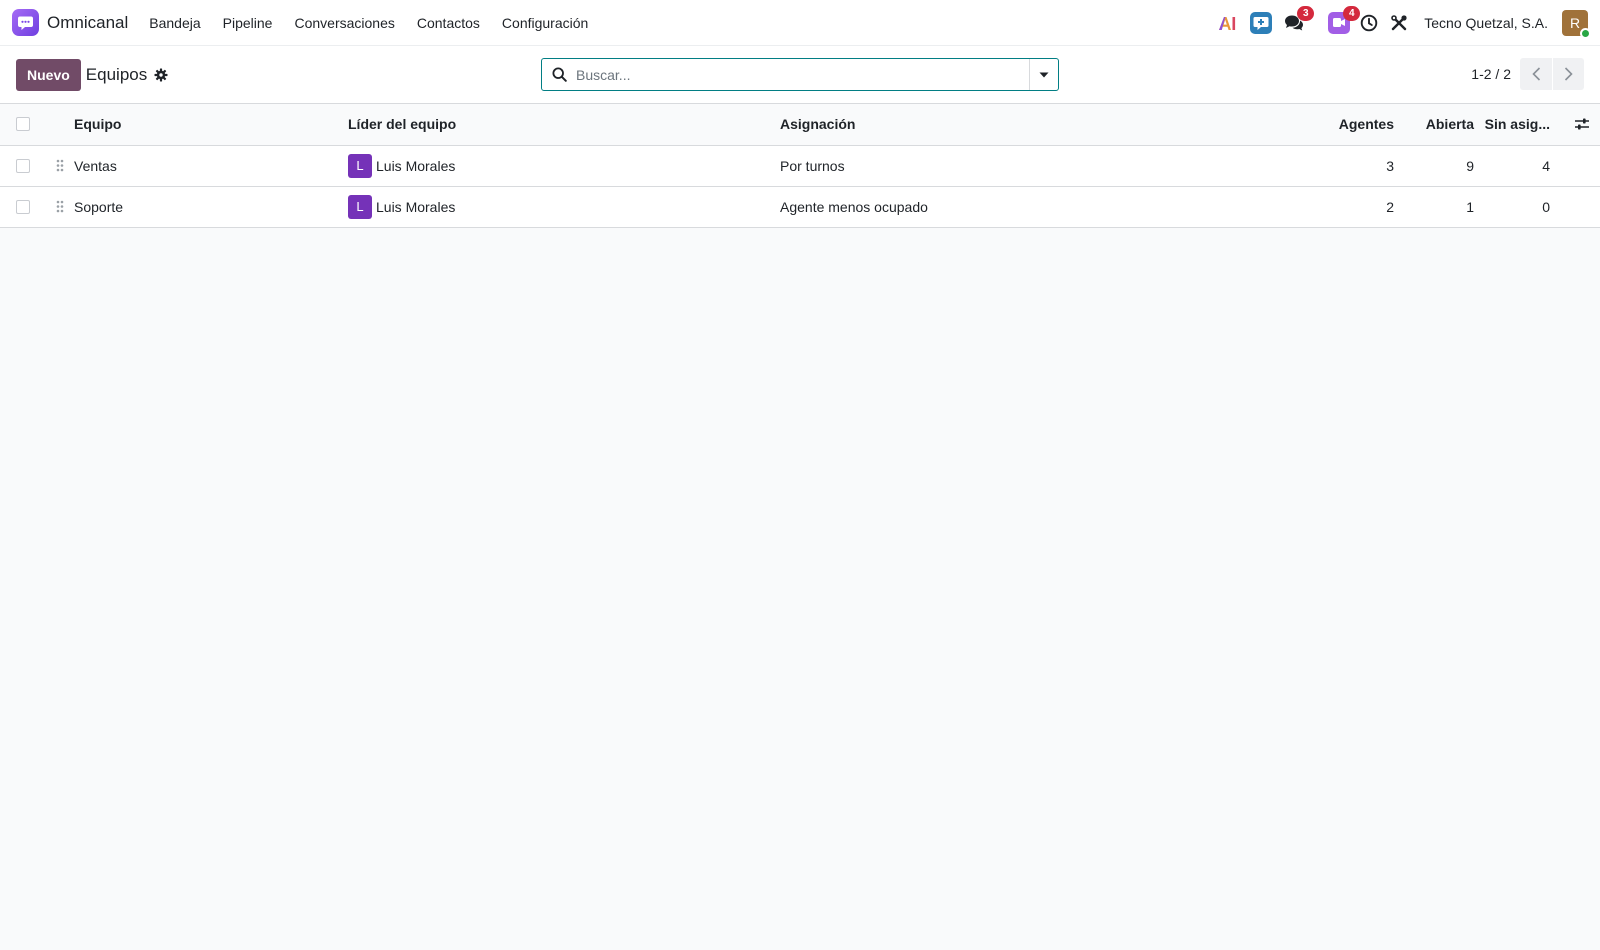 The height and width of the screenshot is (950, 1600). I want to click on pager: 1-2 / 2, so click(1527, 74).